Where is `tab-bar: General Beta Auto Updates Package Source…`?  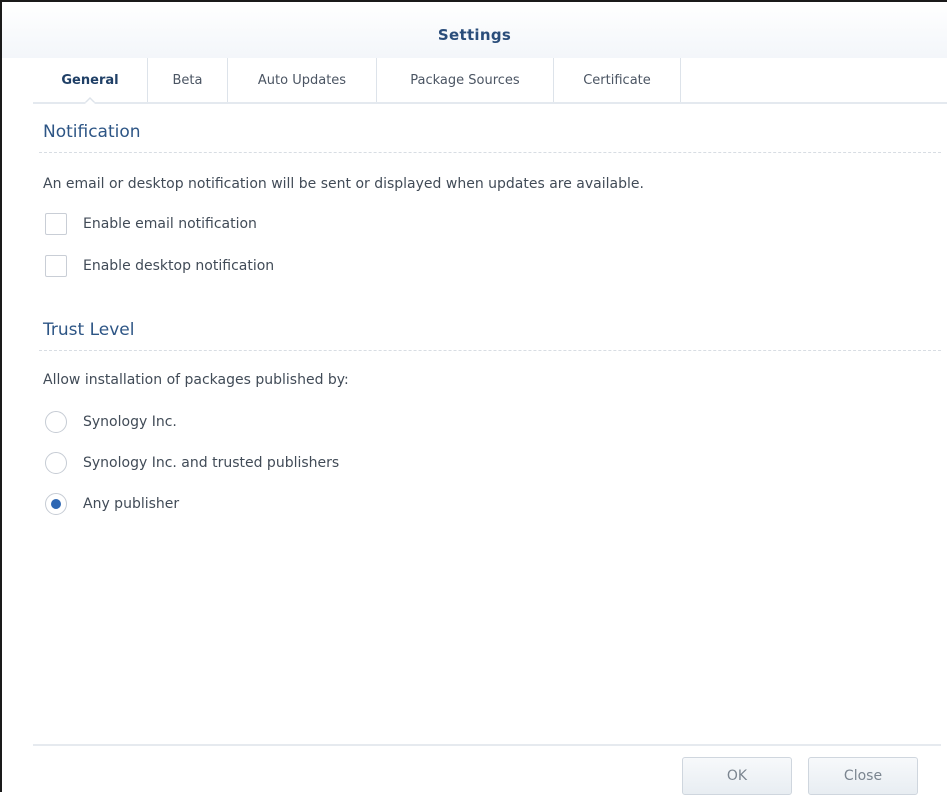 tab-bar: General Beta Auto Updates Package Source… is located at coordinates (490, 81).